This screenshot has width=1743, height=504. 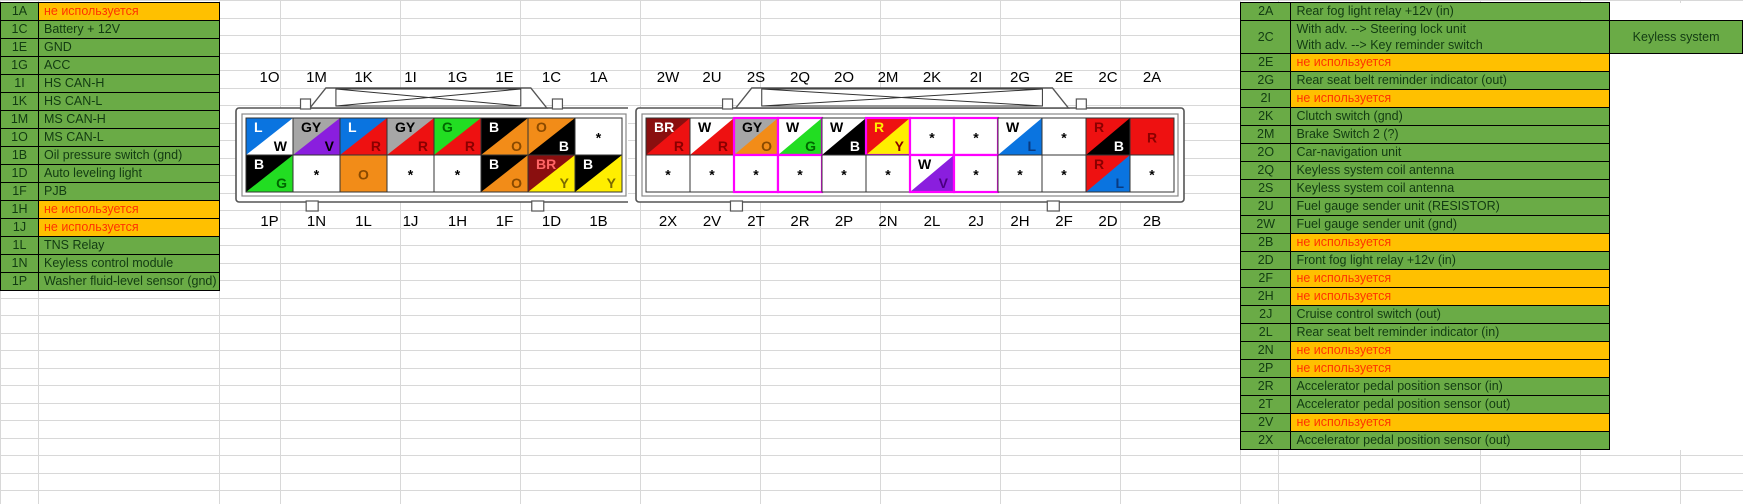 What do you see at coordinates (129, 245) in the screenshot?
I see `pin-description-cell: TNS Relay` at bounding box center [129, 245].